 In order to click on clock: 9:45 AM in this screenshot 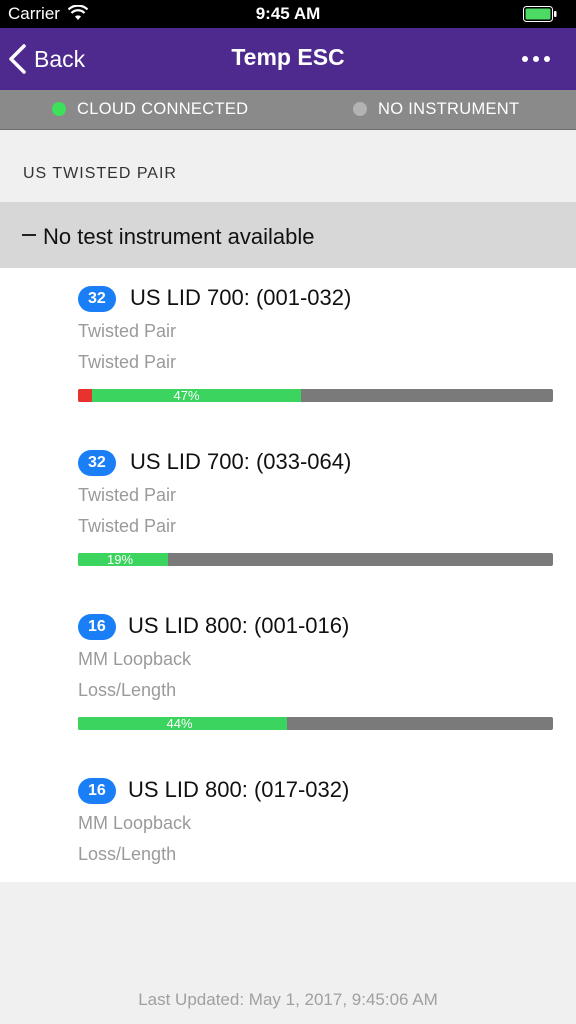, I will do `click(288, 13)`.